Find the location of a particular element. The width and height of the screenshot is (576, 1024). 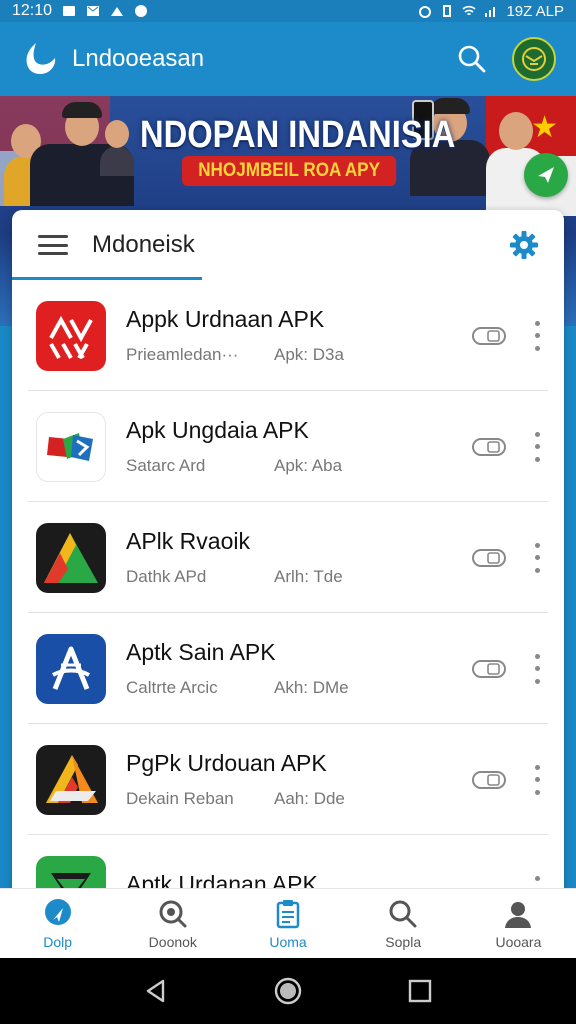

avatar is located at coordinates (534, 59).